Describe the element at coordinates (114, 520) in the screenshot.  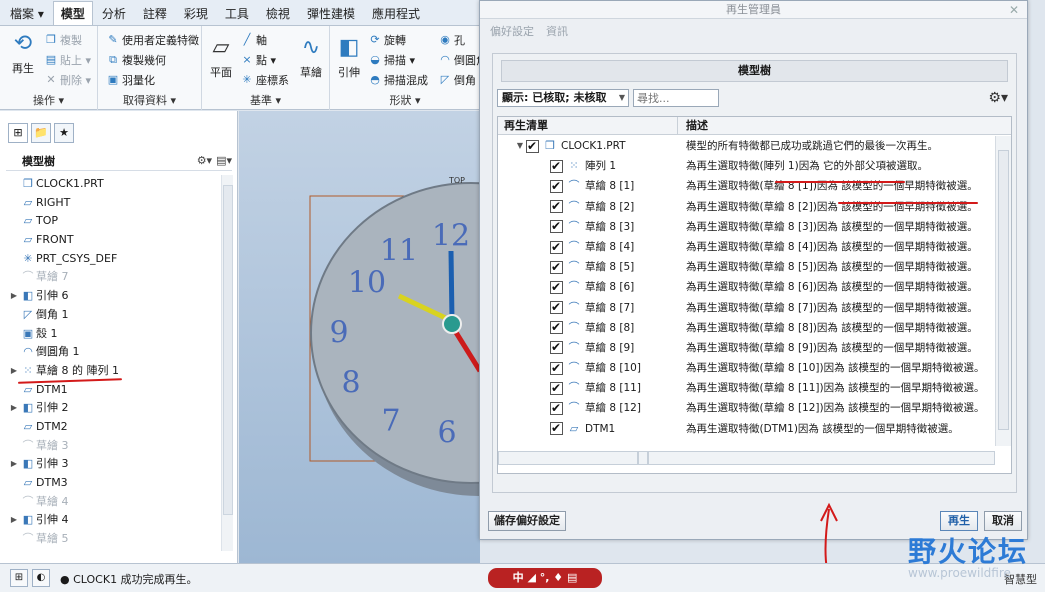
I see `tree-item: ▶ ◧ 引伸 4` at that location.